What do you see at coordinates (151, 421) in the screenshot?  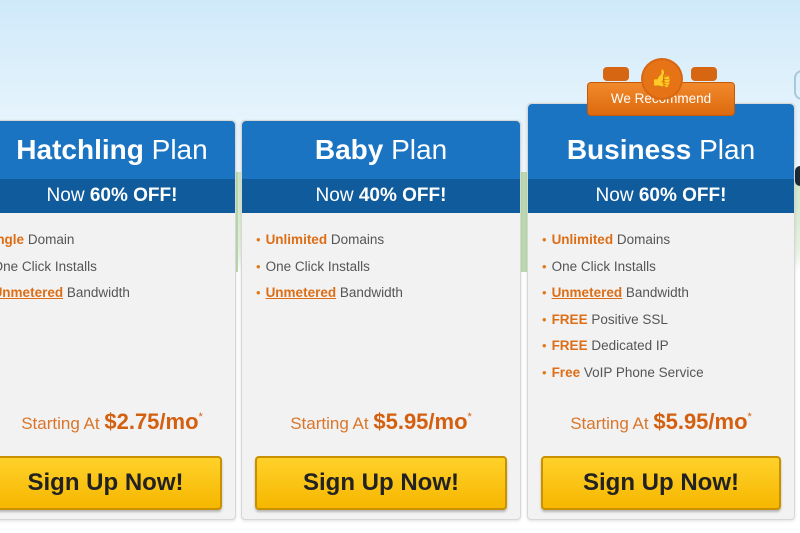 I see `price-amount: $2.75/mo` at bounding box center [151, 421].